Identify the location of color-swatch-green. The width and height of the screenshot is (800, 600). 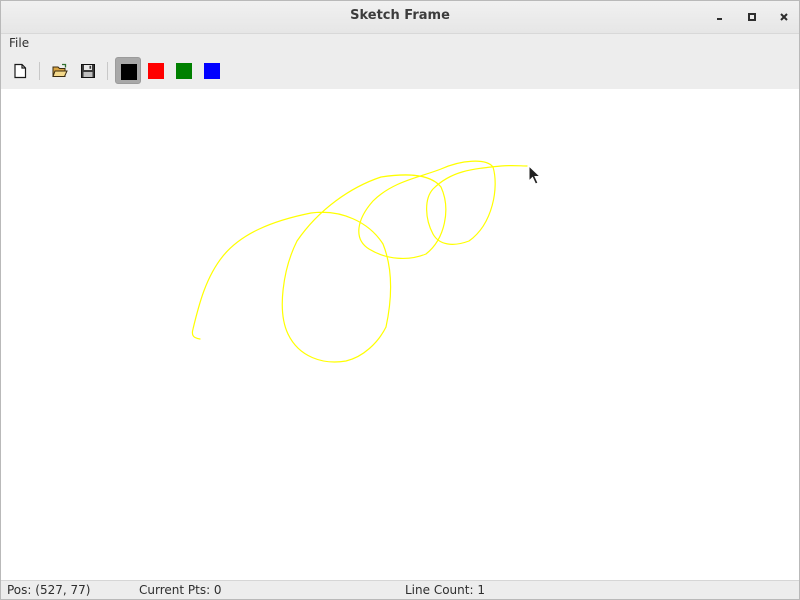
(184, 71).